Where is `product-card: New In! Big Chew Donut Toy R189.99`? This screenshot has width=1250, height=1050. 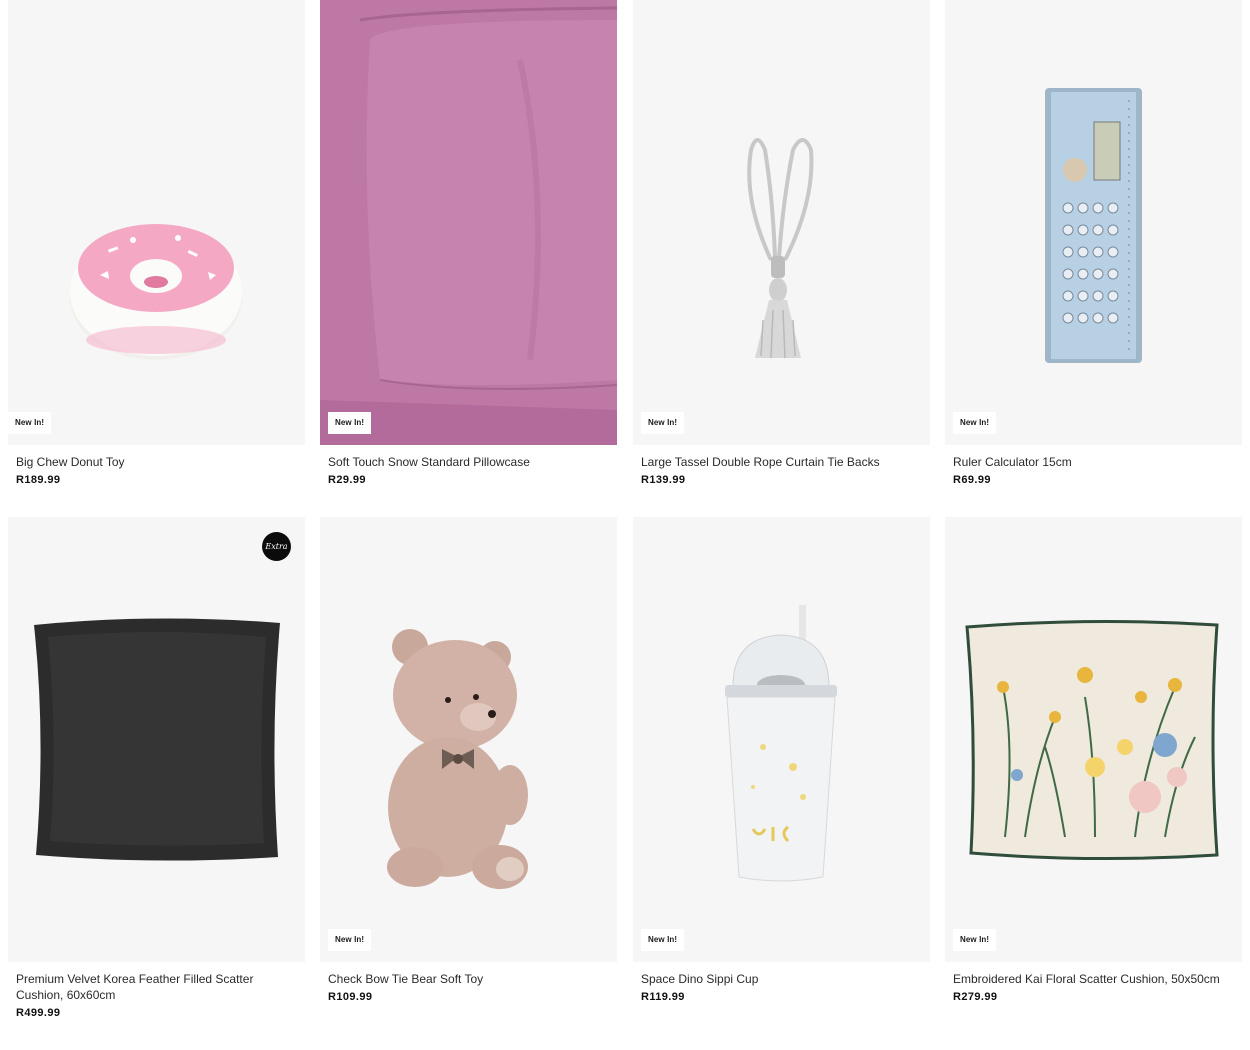
product-card: New In! Big Chew Donut Toy R189.99 is located at coordinates (156, 243).